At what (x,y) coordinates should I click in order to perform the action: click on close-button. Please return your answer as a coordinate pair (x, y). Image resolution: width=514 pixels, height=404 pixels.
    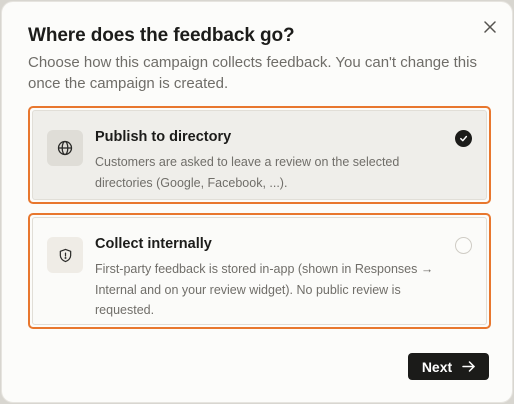
    Looking at the image, I should click on (490, 27).